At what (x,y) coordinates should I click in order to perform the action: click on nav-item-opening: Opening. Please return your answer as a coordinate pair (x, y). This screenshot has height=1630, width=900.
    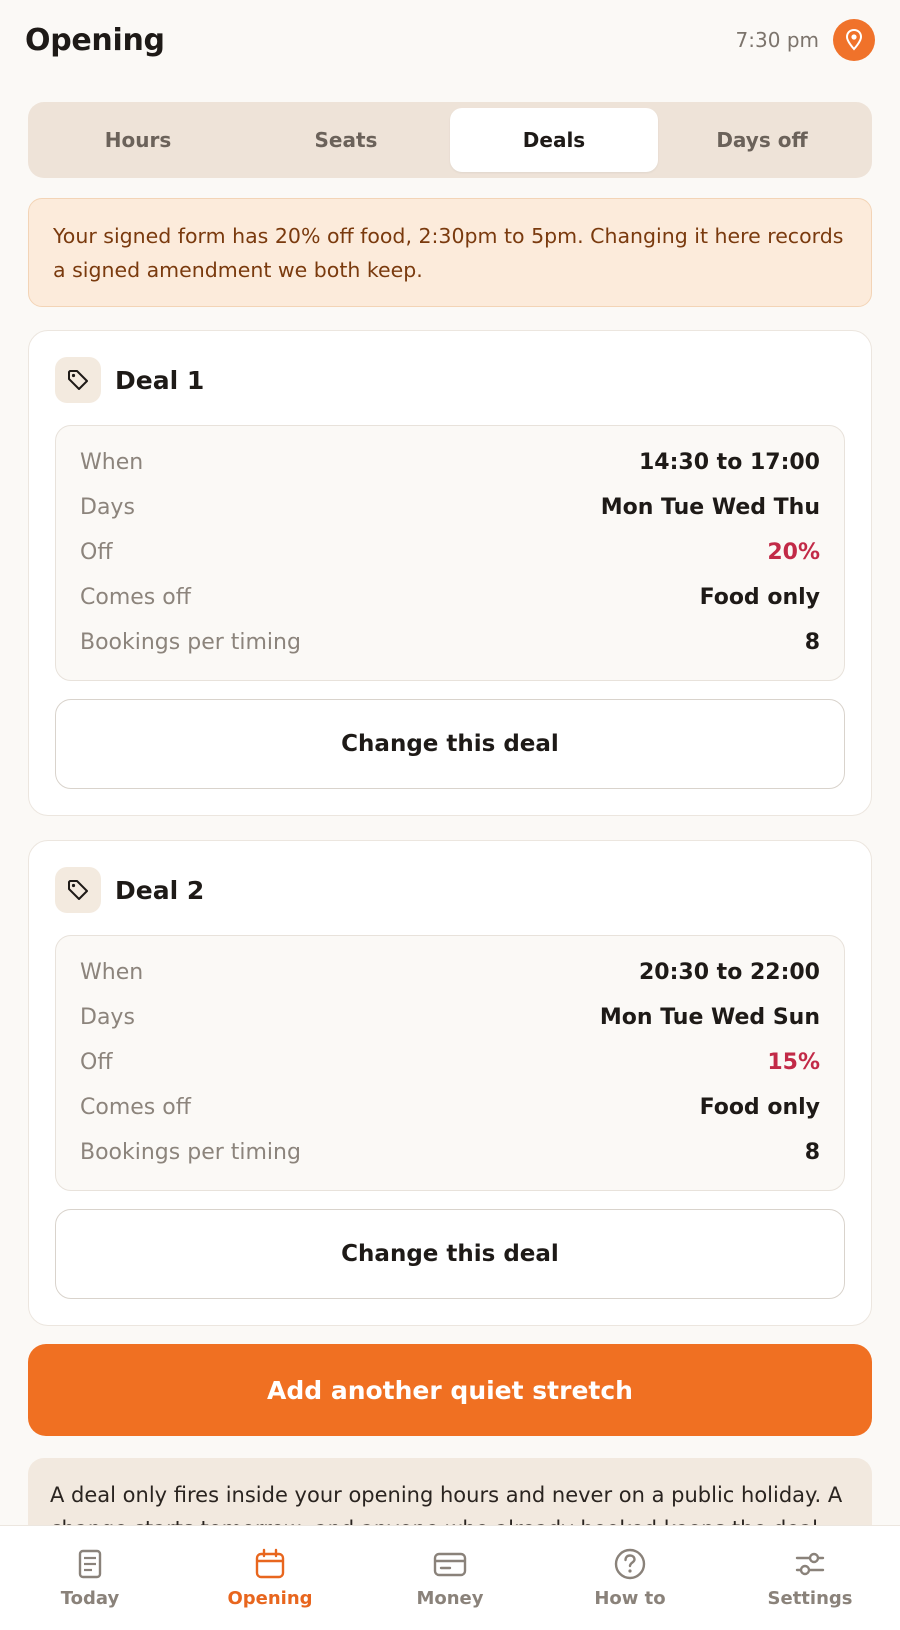
    Looking at the image, I should click on (270, 1578).